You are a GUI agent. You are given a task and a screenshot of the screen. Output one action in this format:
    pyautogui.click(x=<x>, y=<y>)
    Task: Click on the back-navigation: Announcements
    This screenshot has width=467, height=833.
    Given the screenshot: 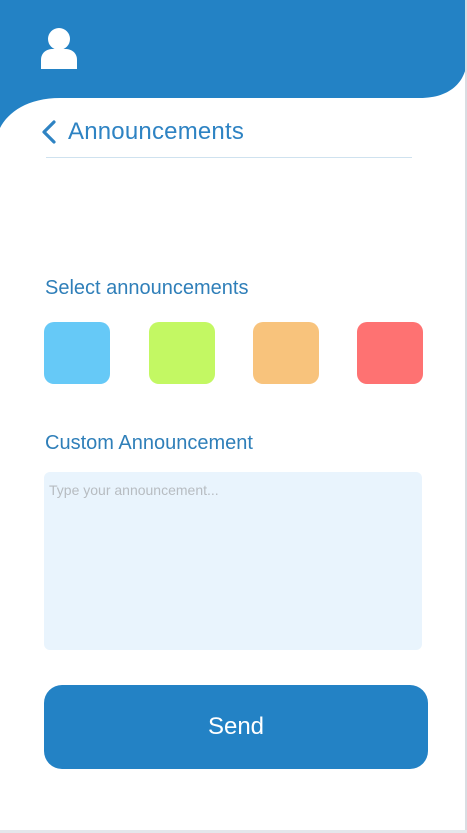 What is the action you would take?
    pyautogui.click(x=142, y=132)
    